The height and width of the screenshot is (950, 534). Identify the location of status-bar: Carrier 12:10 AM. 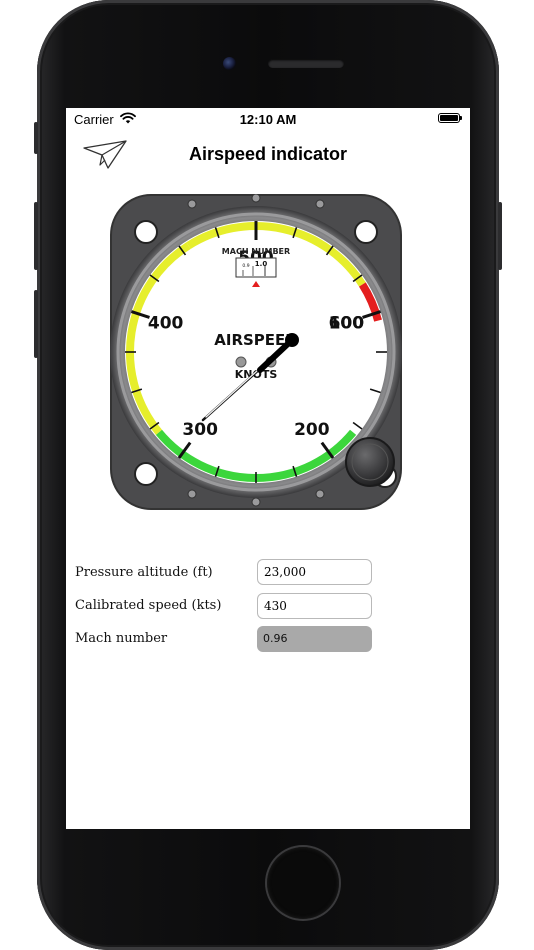
(268, 119).